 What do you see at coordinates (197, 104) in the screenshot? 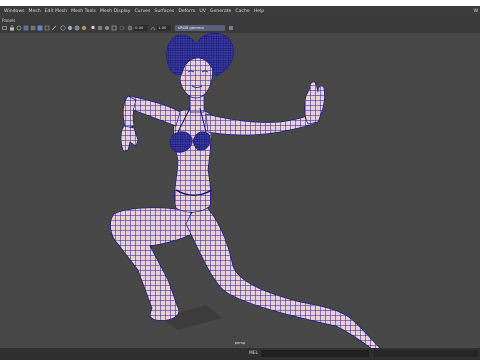
I see `neck` at bounding box center [197, 104].